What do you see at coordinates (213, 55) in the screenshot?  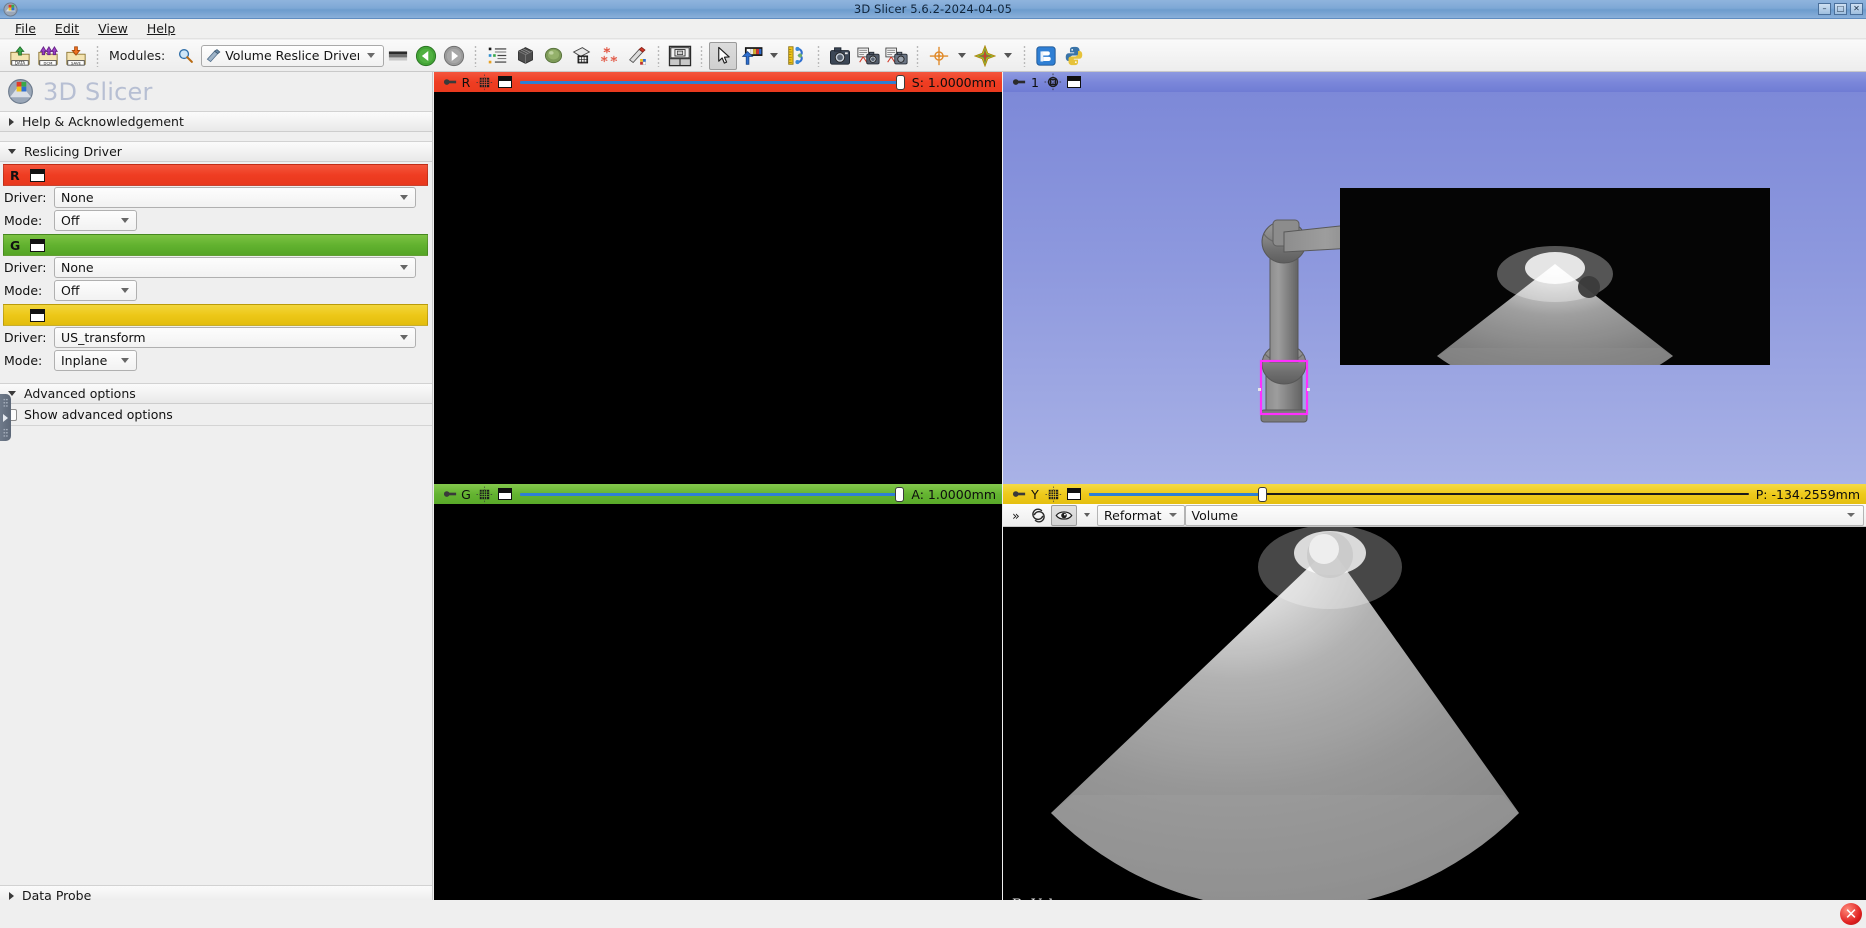 I see `module-icon` at bounding box center [213, 55].